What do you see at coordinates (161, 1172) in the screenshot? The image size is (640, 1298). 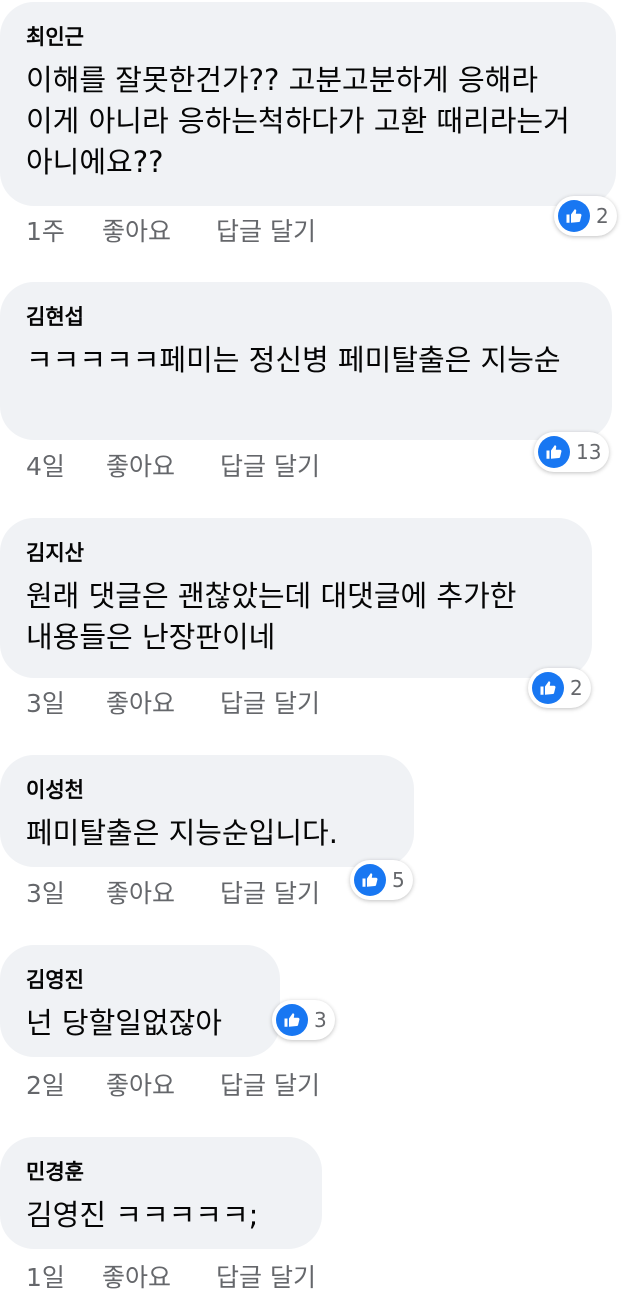 I see `comment-author: 민경훈` at bounding box center [161, 1172].